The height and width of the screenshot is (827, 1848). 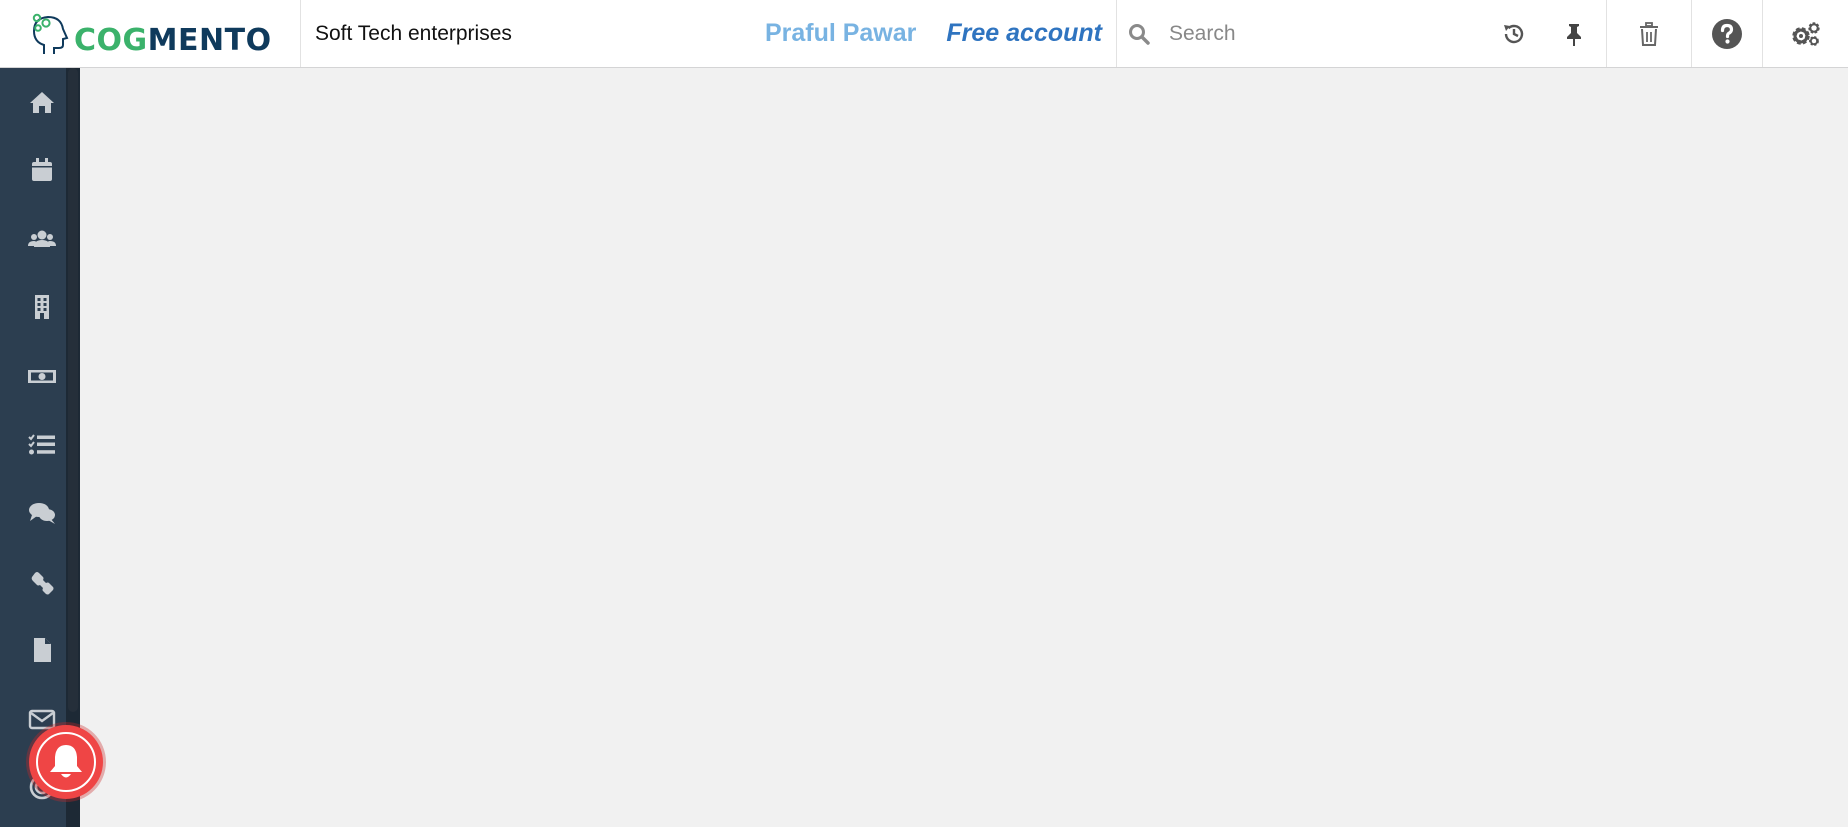 I want to click on bell-icon, so click(x=66, y=761).